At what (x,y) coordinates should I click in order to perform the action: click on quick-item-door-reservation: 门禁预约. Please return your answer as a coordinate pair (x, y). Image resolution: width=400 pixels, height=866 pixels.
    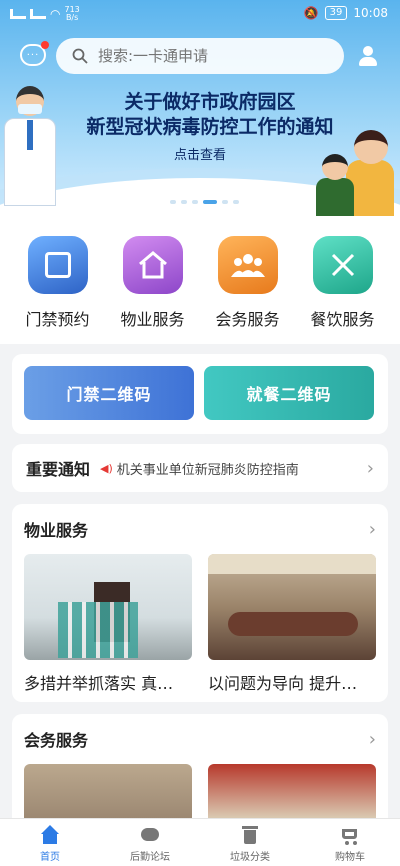
    Looking at the image, I should click on (58, 290).